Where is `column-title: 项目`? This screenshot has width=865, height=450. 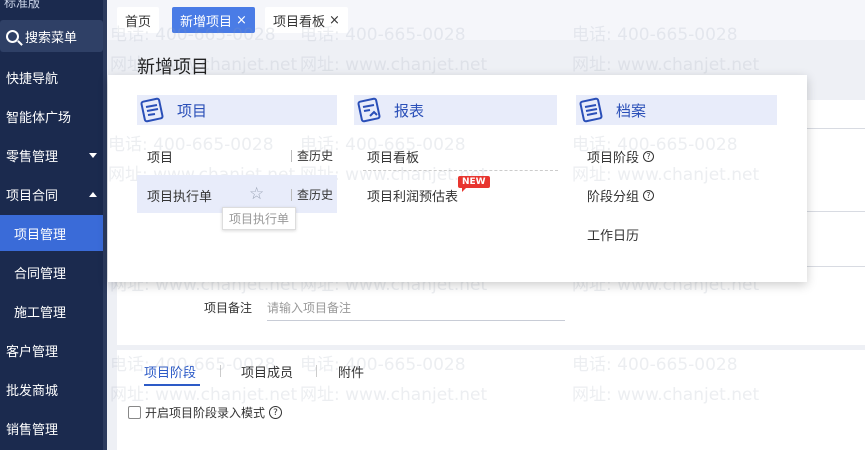
column-title: 项目 is located at coordinates (192, 110).